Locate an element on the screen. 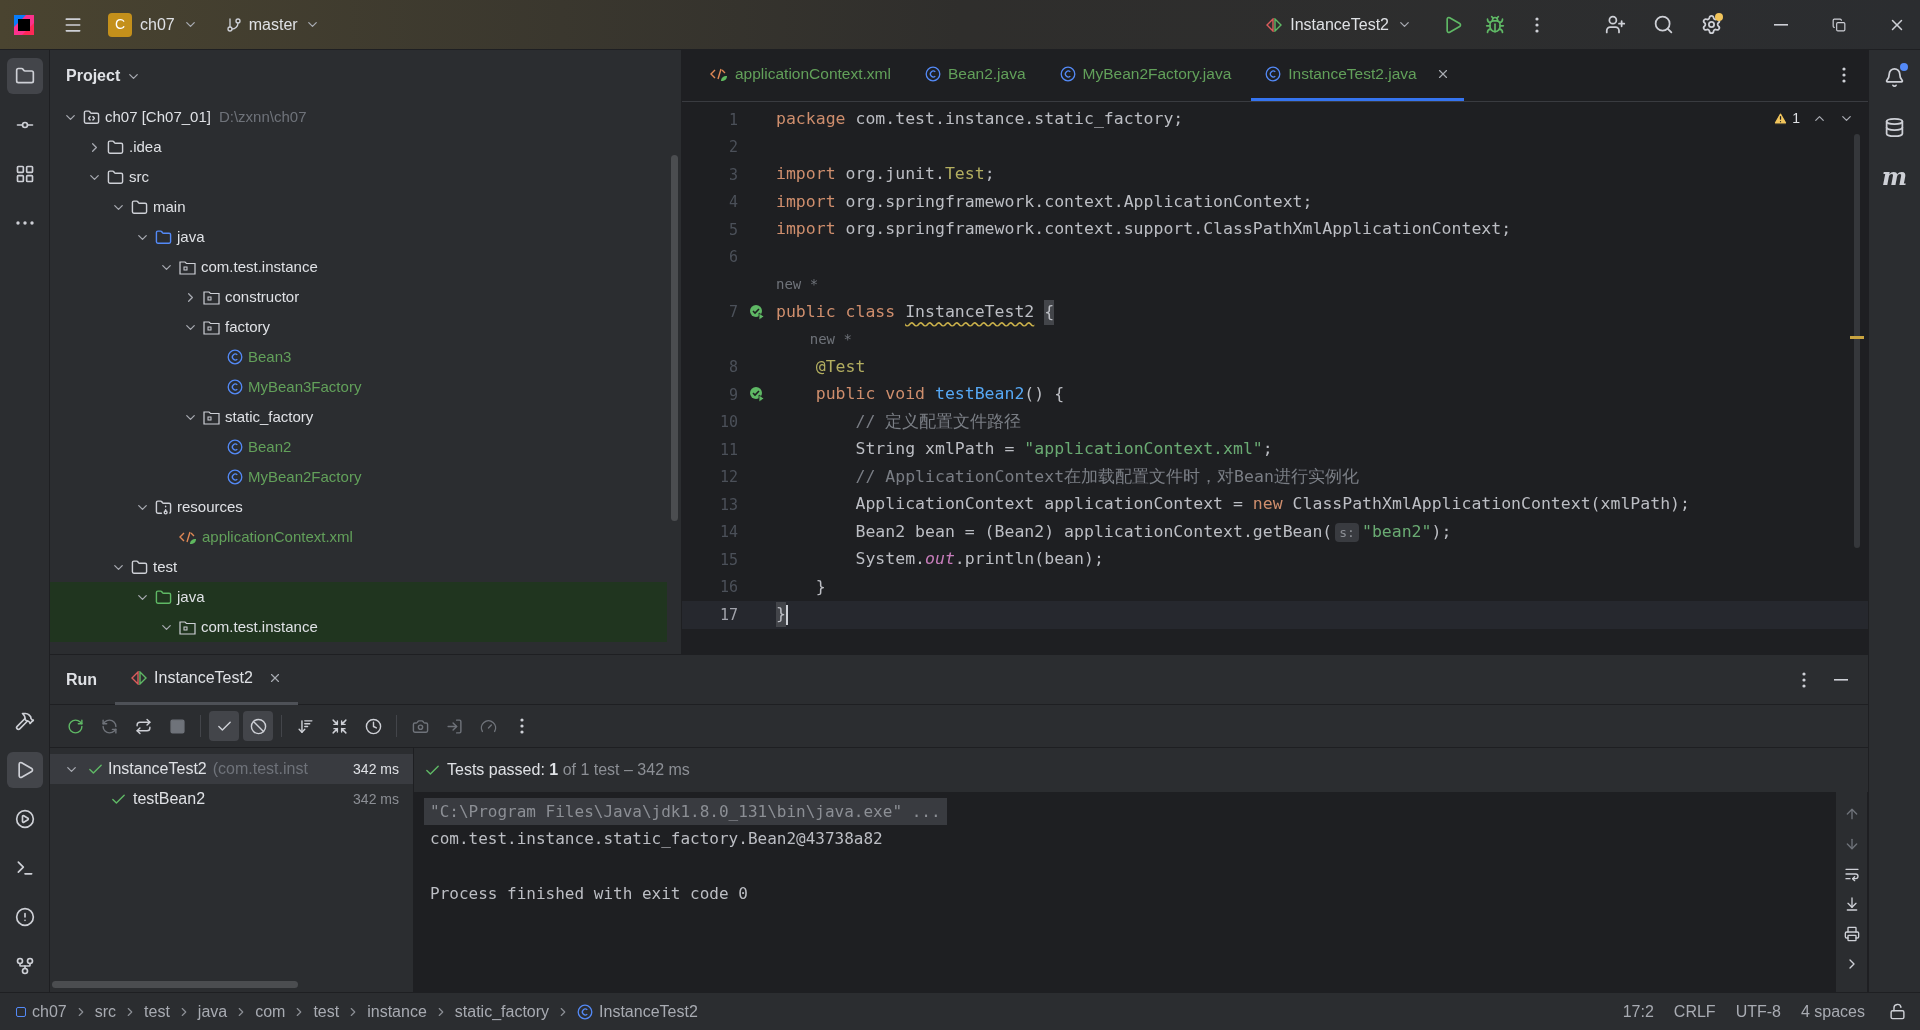 This screenshot has height=1030, width=1920. code-line: String xmlPath = "applicationContext.xml"; is located at coordinates (1063, 449).